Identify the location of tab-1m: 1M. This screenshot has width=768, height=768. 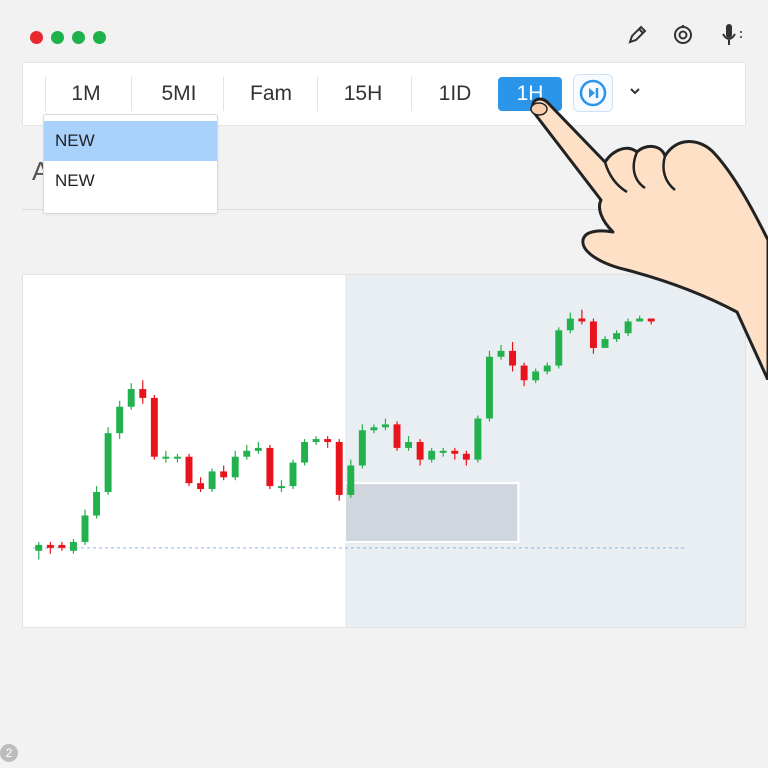
(86, 94).